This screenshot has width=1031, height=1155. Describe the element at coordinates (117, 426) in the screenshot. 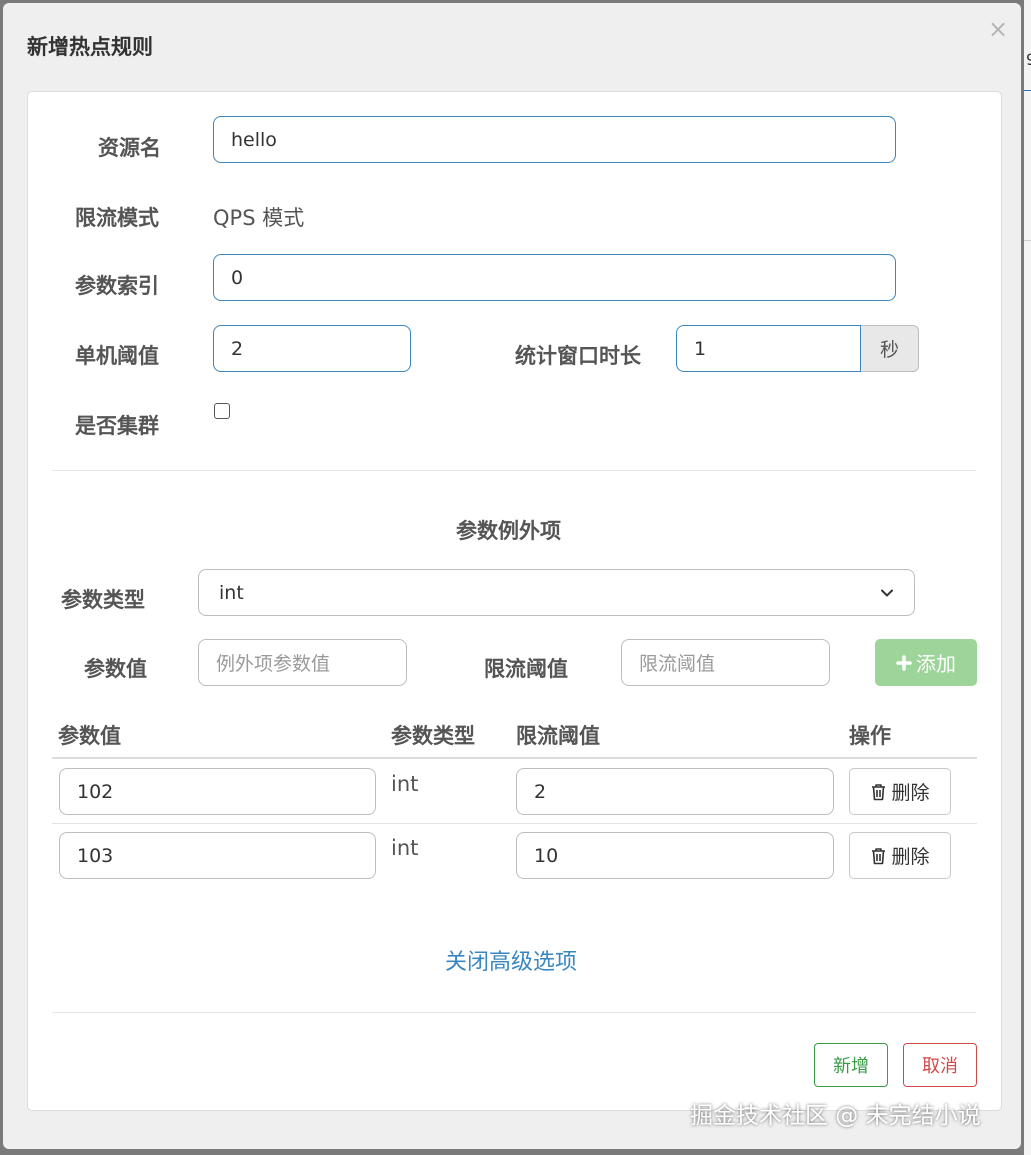

I see `cluster-label: 是否集群` at that location.